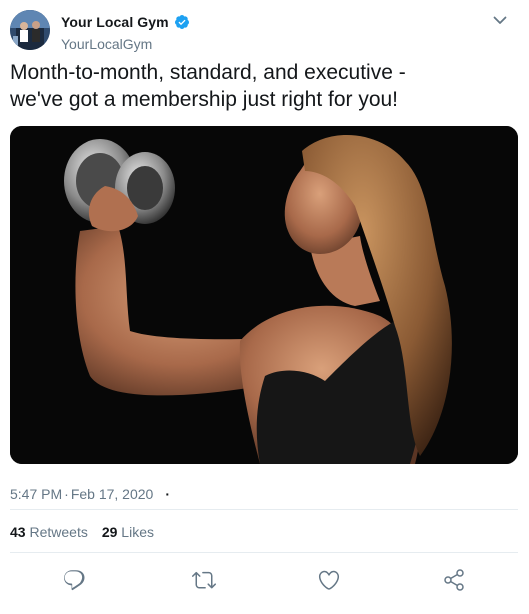 The width and height of the screenshot is (529, 614). What do you see at coordinates (18, 532) in the screenshot?
I see `retweets-count: 43` at bounding box center [18, 532].